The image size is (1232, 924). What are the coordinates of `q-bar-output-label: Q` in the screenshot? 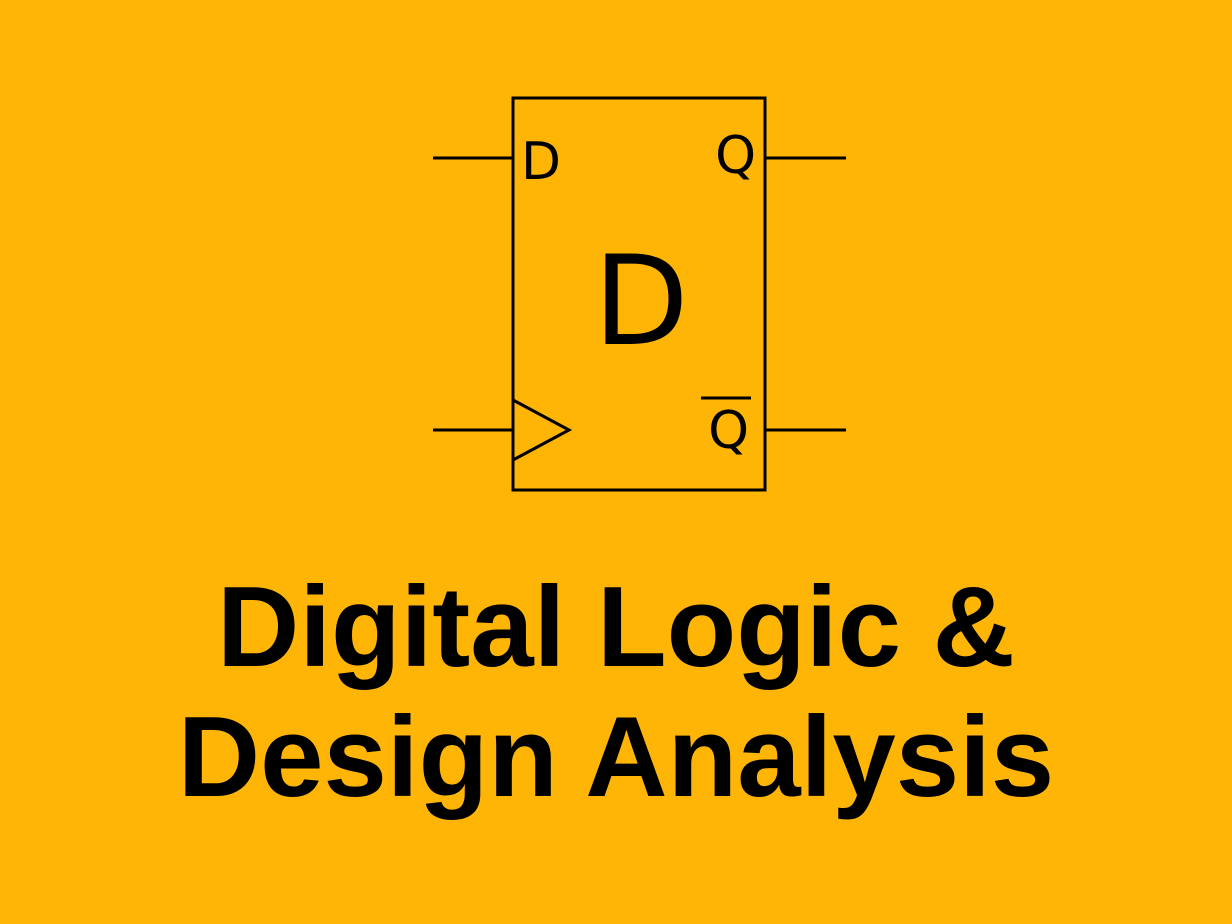 It's located at (728, 431).